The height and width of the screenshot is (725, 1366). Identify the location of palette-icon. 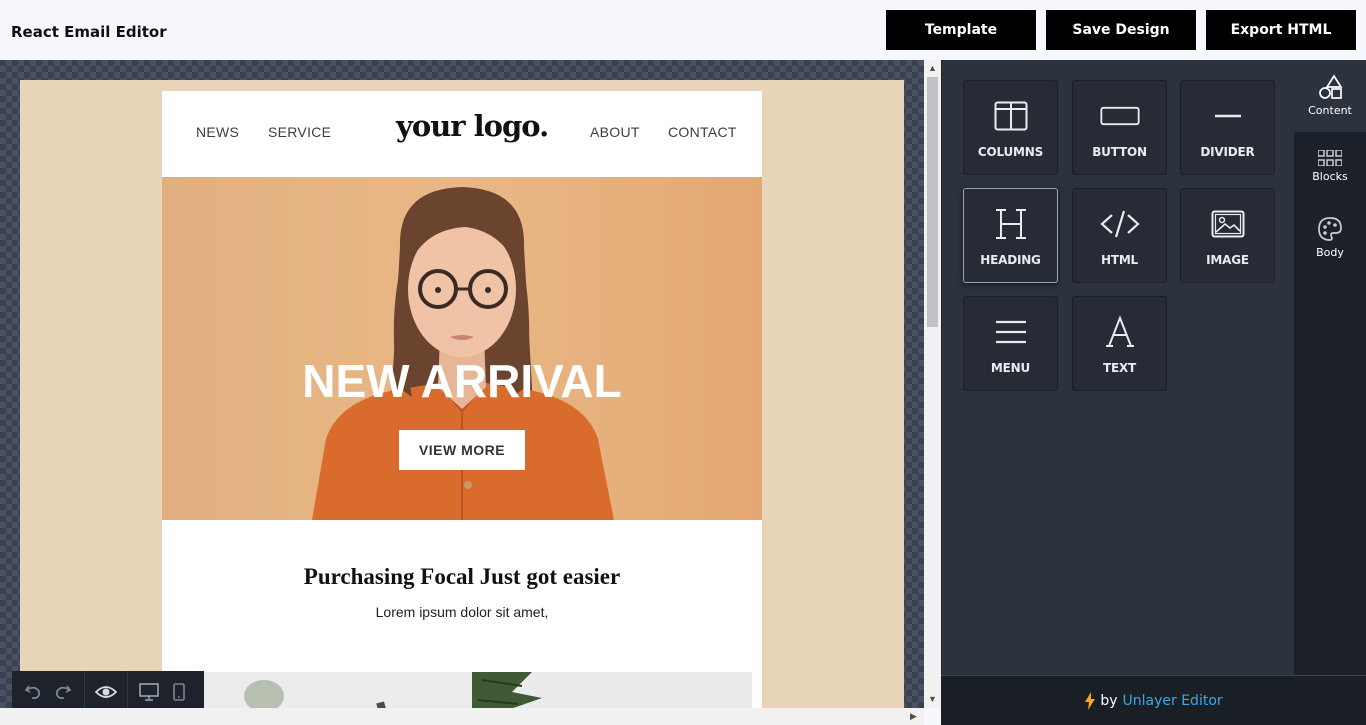
(1330, 229).